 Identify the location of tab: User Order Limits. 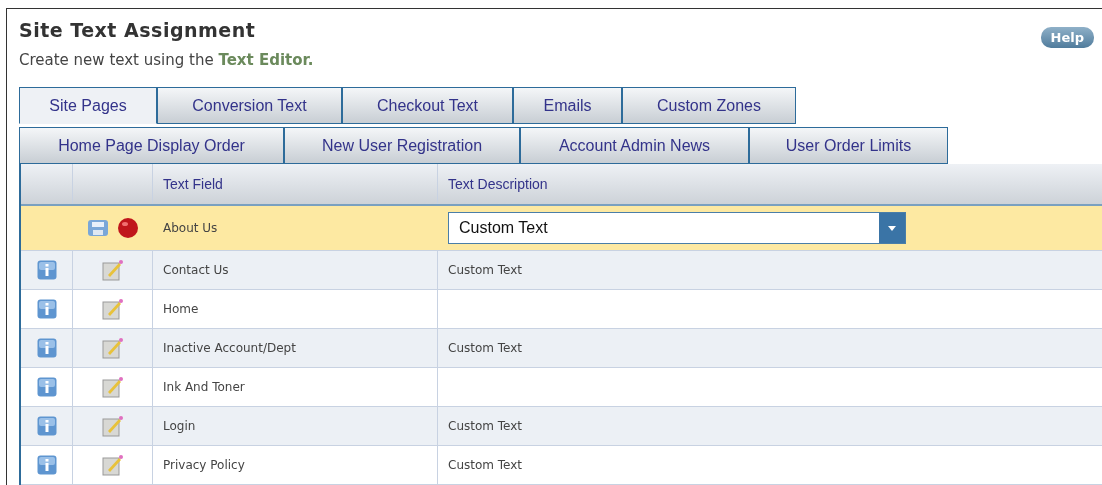
(848, 145).